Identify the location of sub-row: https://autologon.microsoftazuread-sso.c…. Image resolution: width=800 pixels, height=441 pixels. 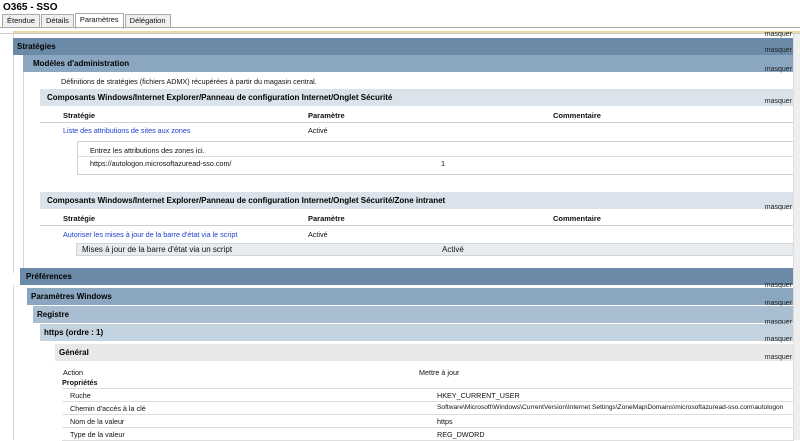
(436, 163).